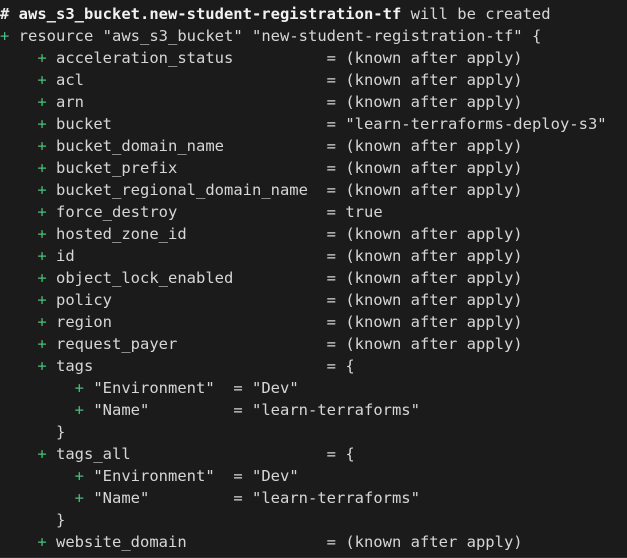 Image resolution: width=627 pixels, height=558 pixels. I want to click on resource-action-text: will be created, so click(476, 14).